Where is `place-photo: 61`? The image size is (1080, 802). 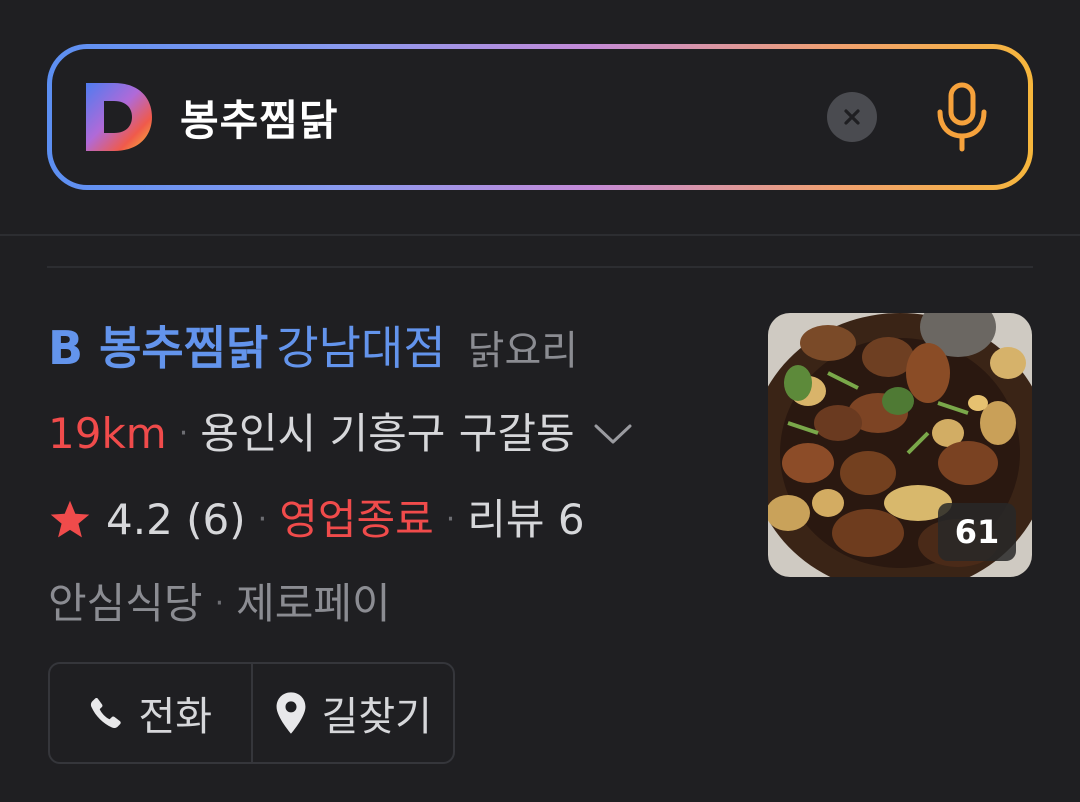 place-photo: 61 is located at coordinates (900, 445).